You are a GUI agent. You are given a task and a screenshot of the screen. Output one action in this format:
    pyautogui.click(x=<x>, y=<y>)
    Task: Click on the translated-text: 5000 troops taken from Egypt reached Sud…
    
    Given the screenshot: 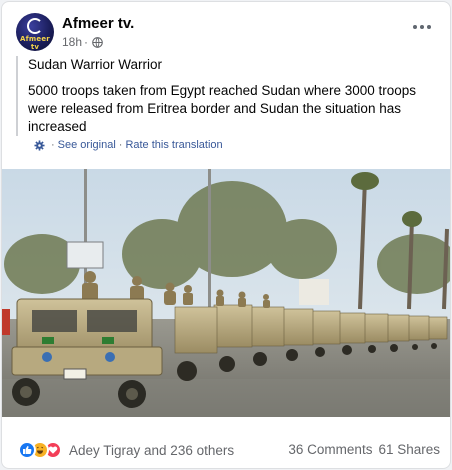 What is the action you would take?
    pyautogui.click(x=222, y=108)
    